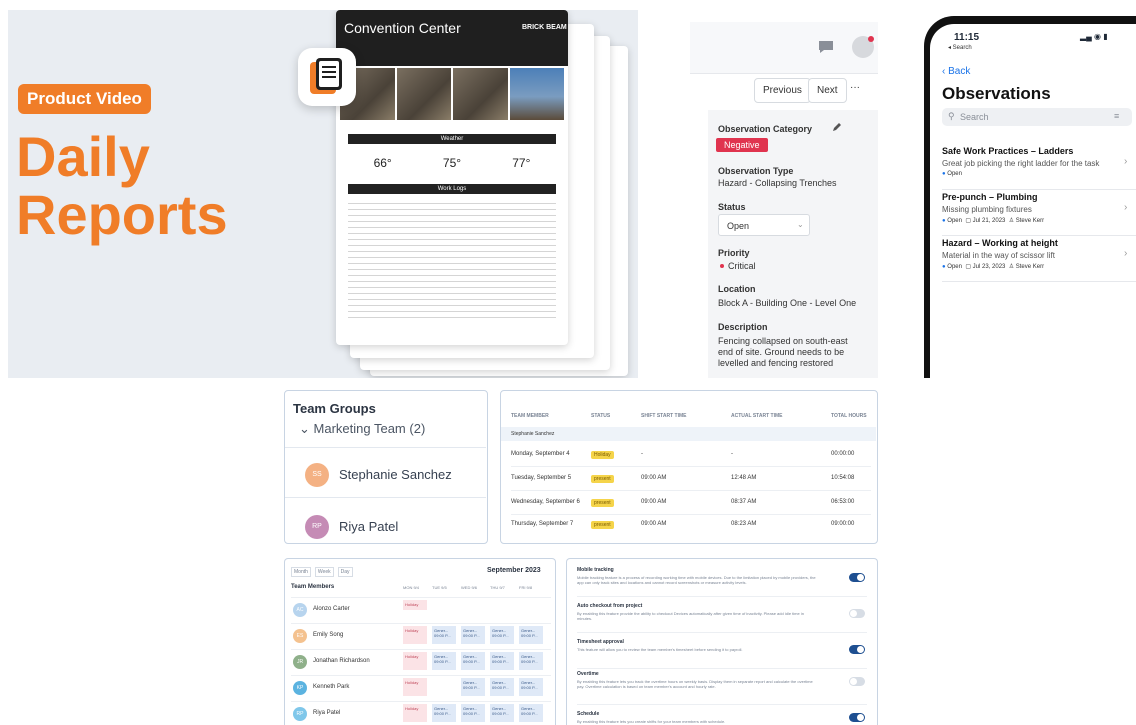 This screenshot has height=725, width=1136. What do you see at coordinates (1116, 116) in the screenshot?
I see `filter-icon: ≡` at bounding box center [1116, 116].